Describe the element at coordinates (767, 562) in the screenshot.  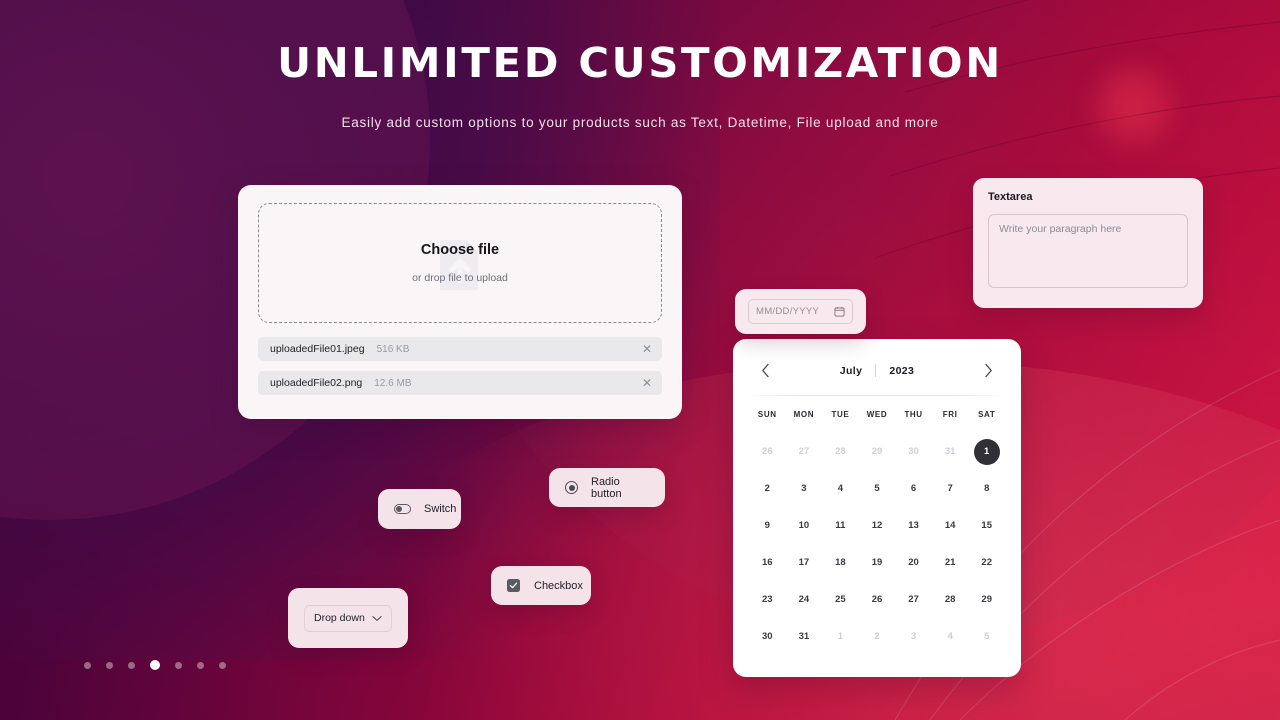
I see `calendar-day: 16` at that location.